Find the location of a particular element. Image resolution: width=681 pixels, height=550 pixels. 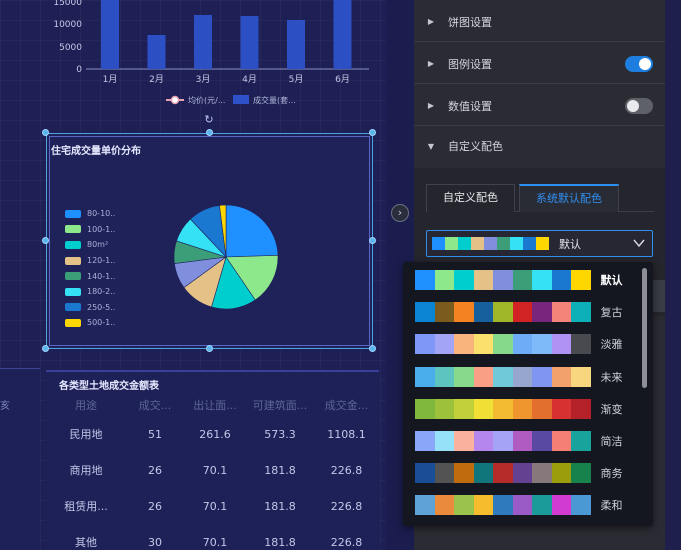

resize-handle-right is located at coordinates (372, 240).